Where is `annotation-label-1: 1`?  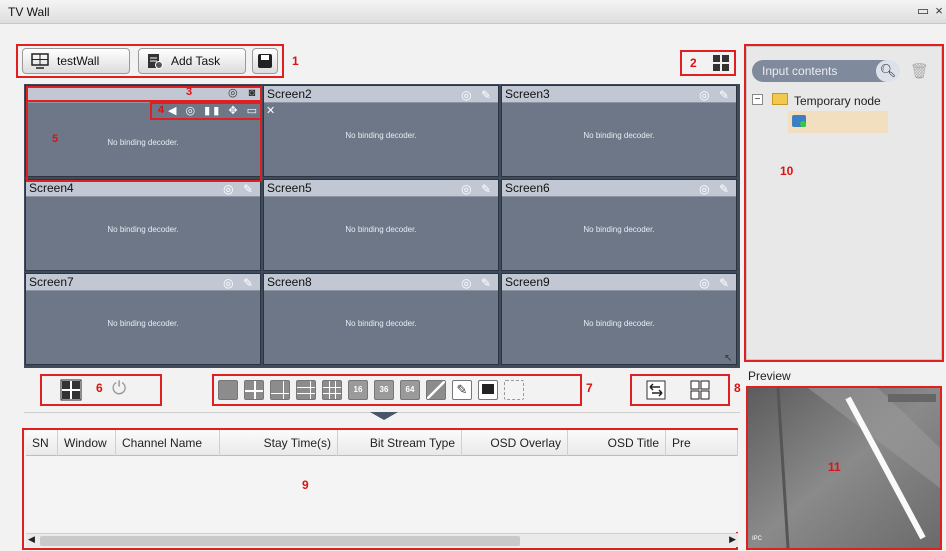 annotation-label-1: 1 is located at coordinates (295, 61).